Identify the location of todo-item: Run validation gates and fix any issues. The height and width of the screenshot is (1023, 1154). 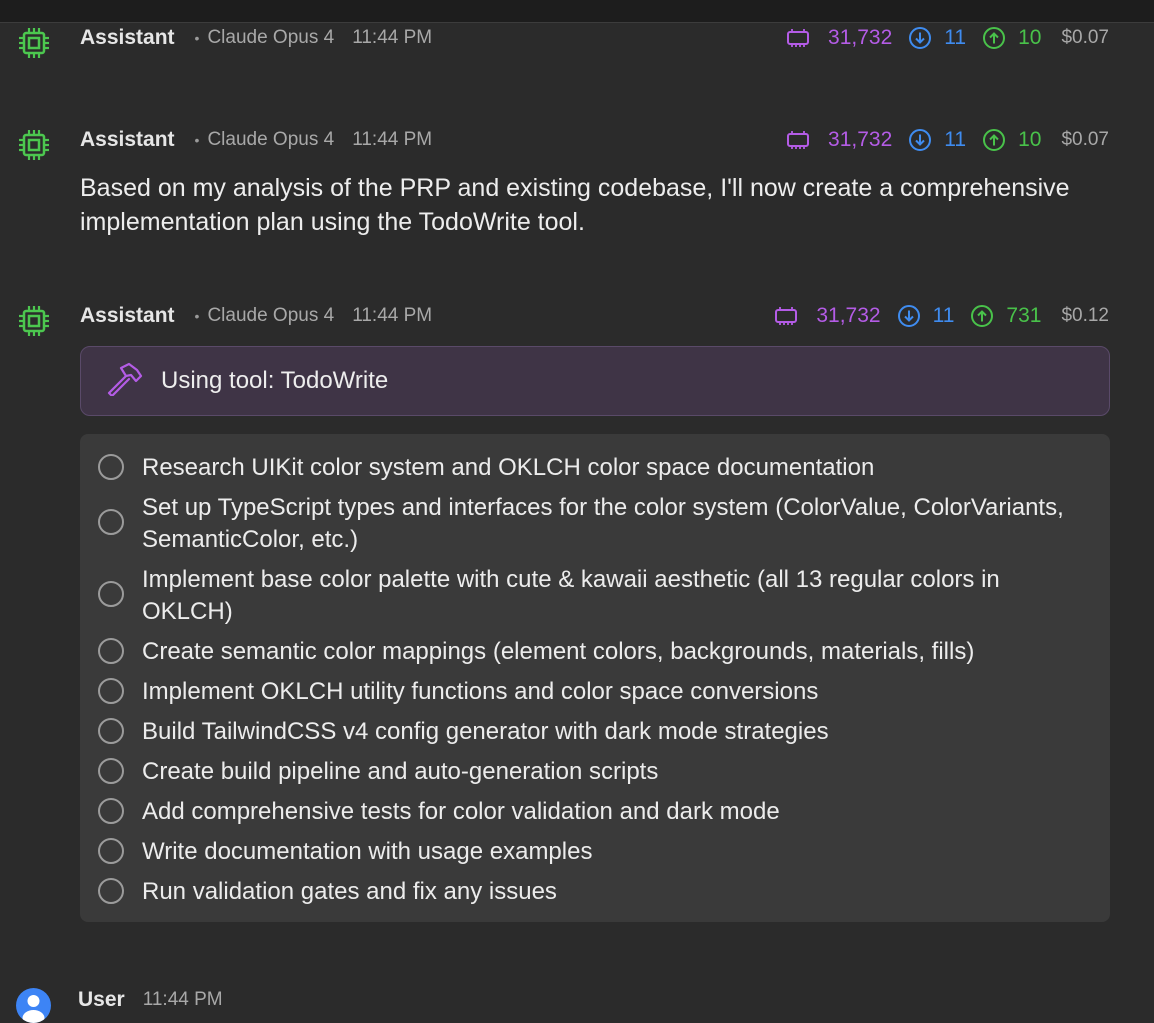
(595, 892).